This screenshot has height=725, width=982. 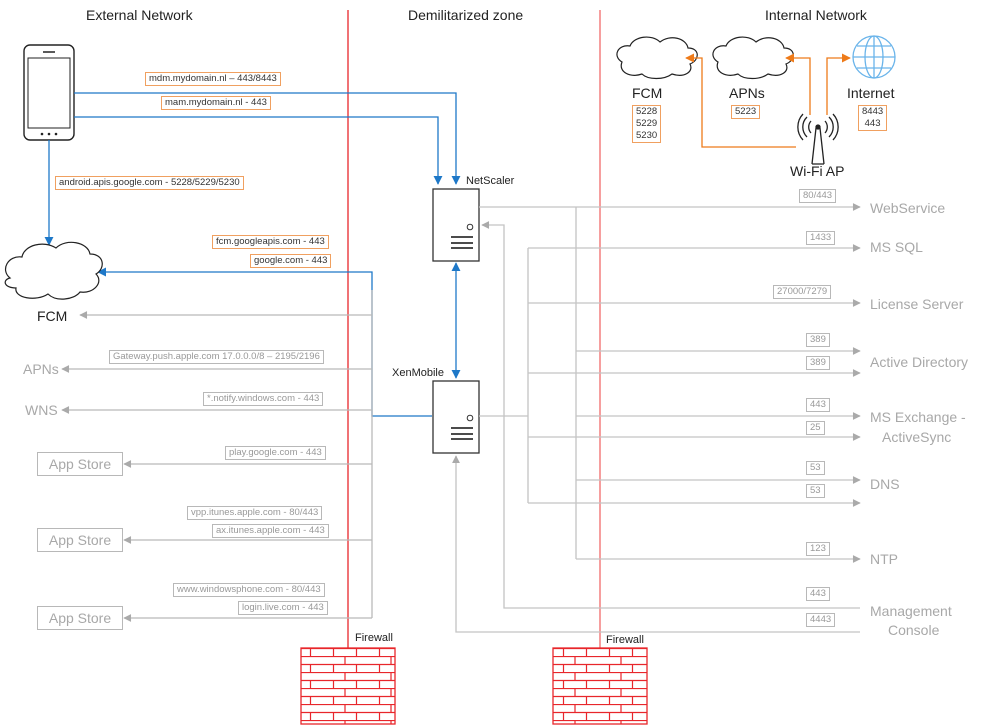 I want to click on fcm-internal-label: FCM, so click(x=647, y=93).